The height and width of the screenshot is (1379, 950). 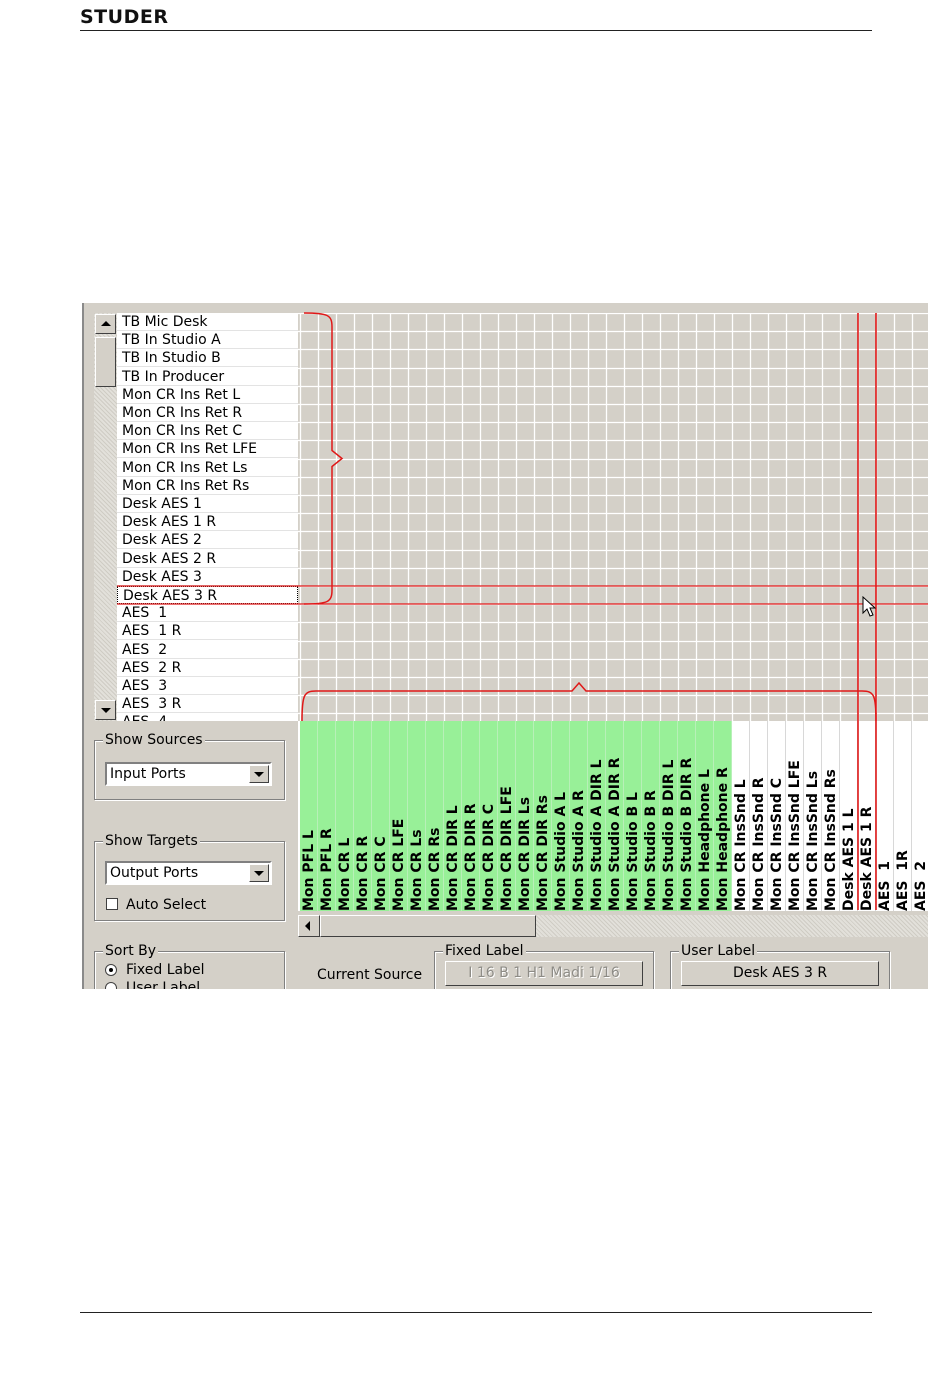 I want to click on target-label: Mon Studio A R, so click(x=579, y=850).